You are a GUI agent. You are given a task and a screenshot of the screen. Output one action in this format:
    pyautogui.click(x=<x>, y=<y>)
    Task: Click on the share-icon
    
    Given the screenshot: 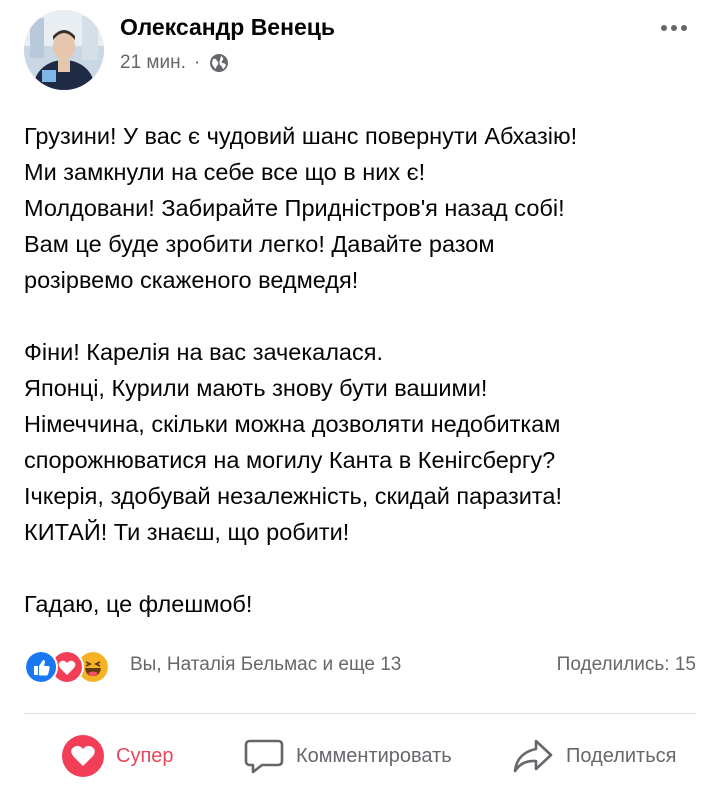 What is the action you would take?
    pyautogui.click(x=533, y=756)
    